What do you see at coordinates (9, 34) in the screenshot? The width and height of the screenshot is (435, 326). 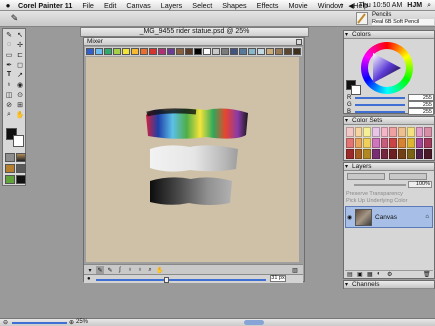 I see `brush-tool-icon: ✎` at bounding box center [9, 34].